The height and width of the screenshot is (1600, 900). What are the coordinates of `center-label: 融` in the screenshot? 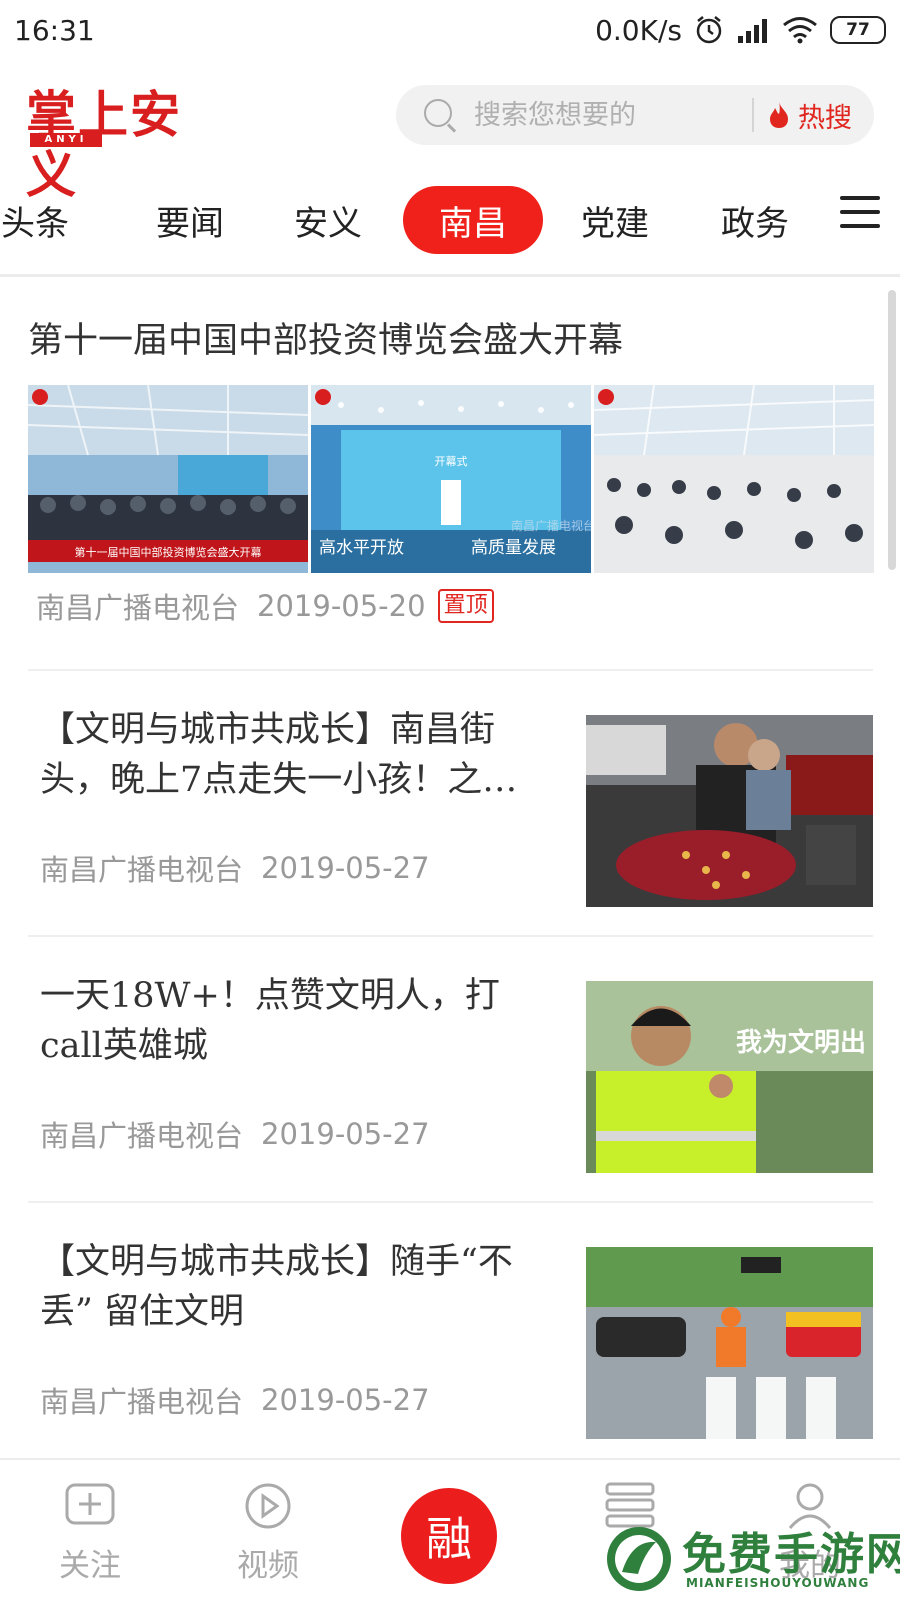 It's located at (449, 1539).